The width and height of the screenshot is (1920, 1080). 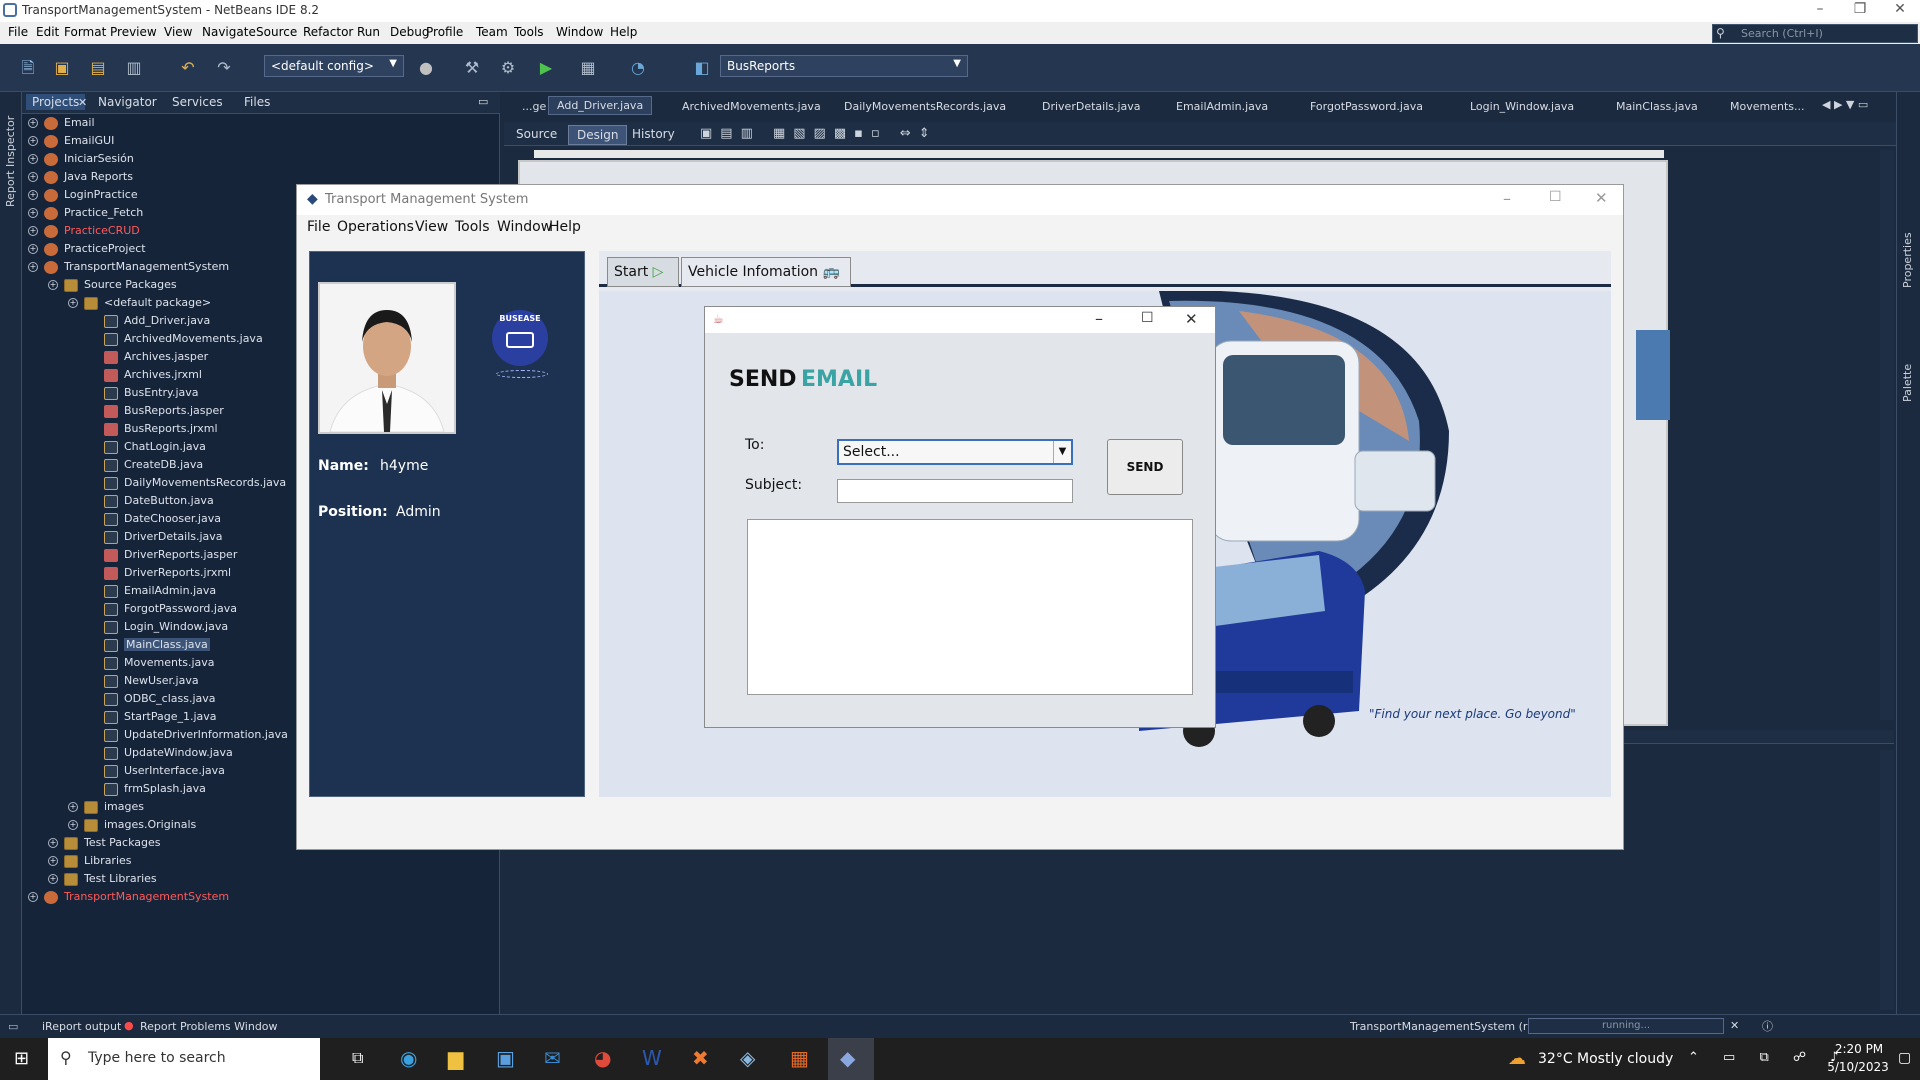 I want to click on tree-node: ODBC_class.java, so click(x=152, y=701).